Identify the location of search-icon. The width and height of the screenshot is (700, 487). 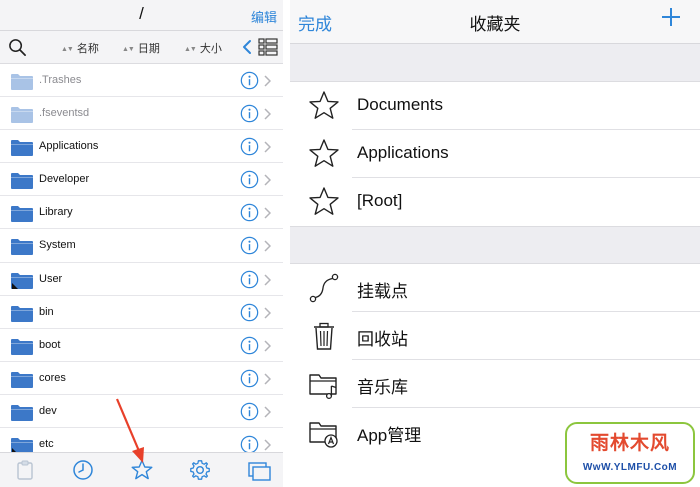
(17, 47).